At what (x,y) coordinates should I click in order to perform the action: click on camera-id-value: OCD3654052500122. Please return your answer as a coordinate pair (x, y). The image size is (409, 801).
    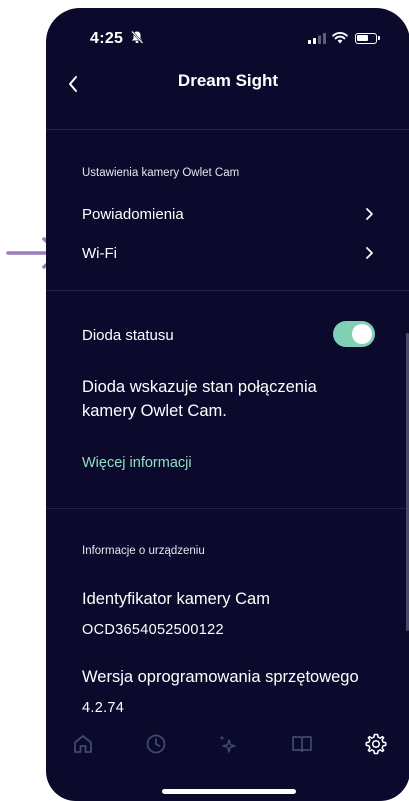
    Looking at the image, I should click on (153, 630).